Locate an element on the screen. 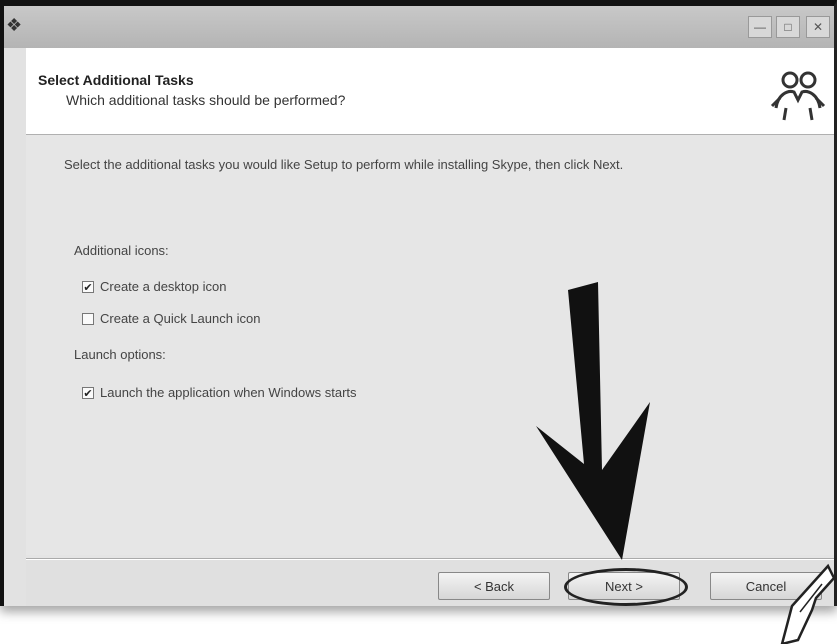 This screenshot has width=837, height=644. wizard-footer: < Back Next > Cancel is located at coordinates (430, 583).